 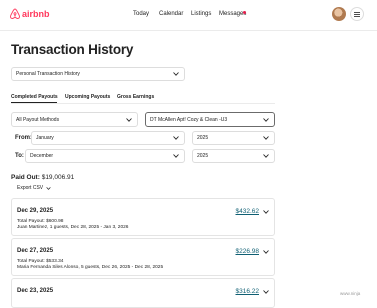 What do you see at coordinates (35, 211) in the screenshot?
I see `payout-date: Dec 29, 2025` at bounding box center [35, 211].